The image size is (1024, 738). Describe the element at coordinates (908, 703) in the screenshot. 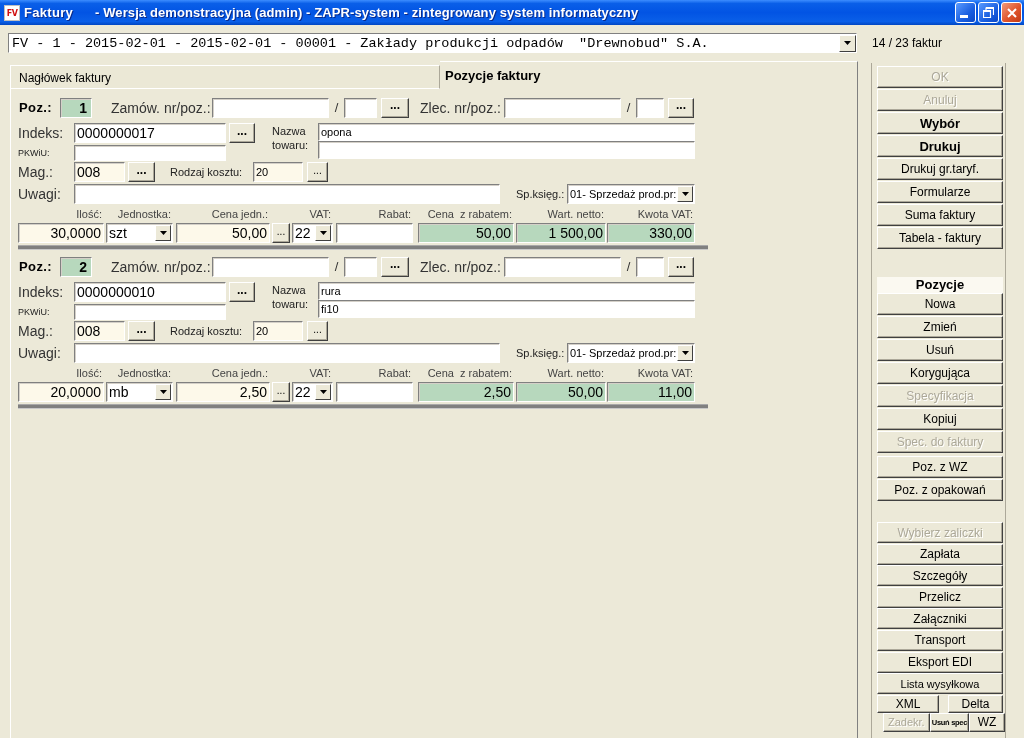

I see `sidebar-button: XML` at that location.